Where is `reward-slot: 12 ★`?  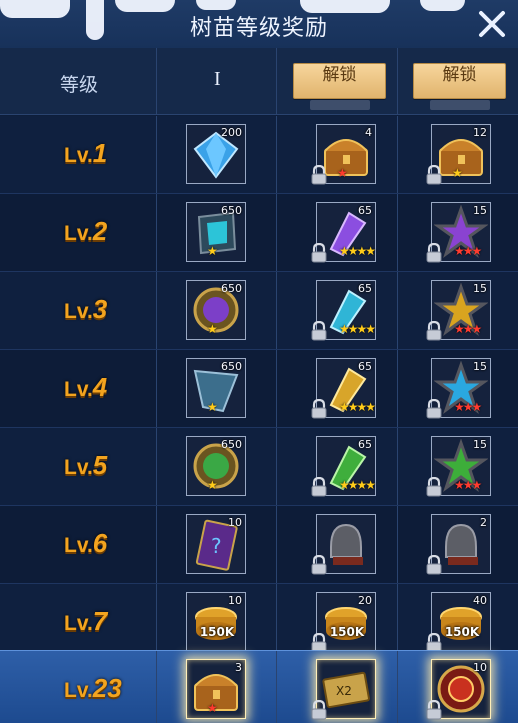
reward-slot: 12 ★ is located at coordinates (458, 154).